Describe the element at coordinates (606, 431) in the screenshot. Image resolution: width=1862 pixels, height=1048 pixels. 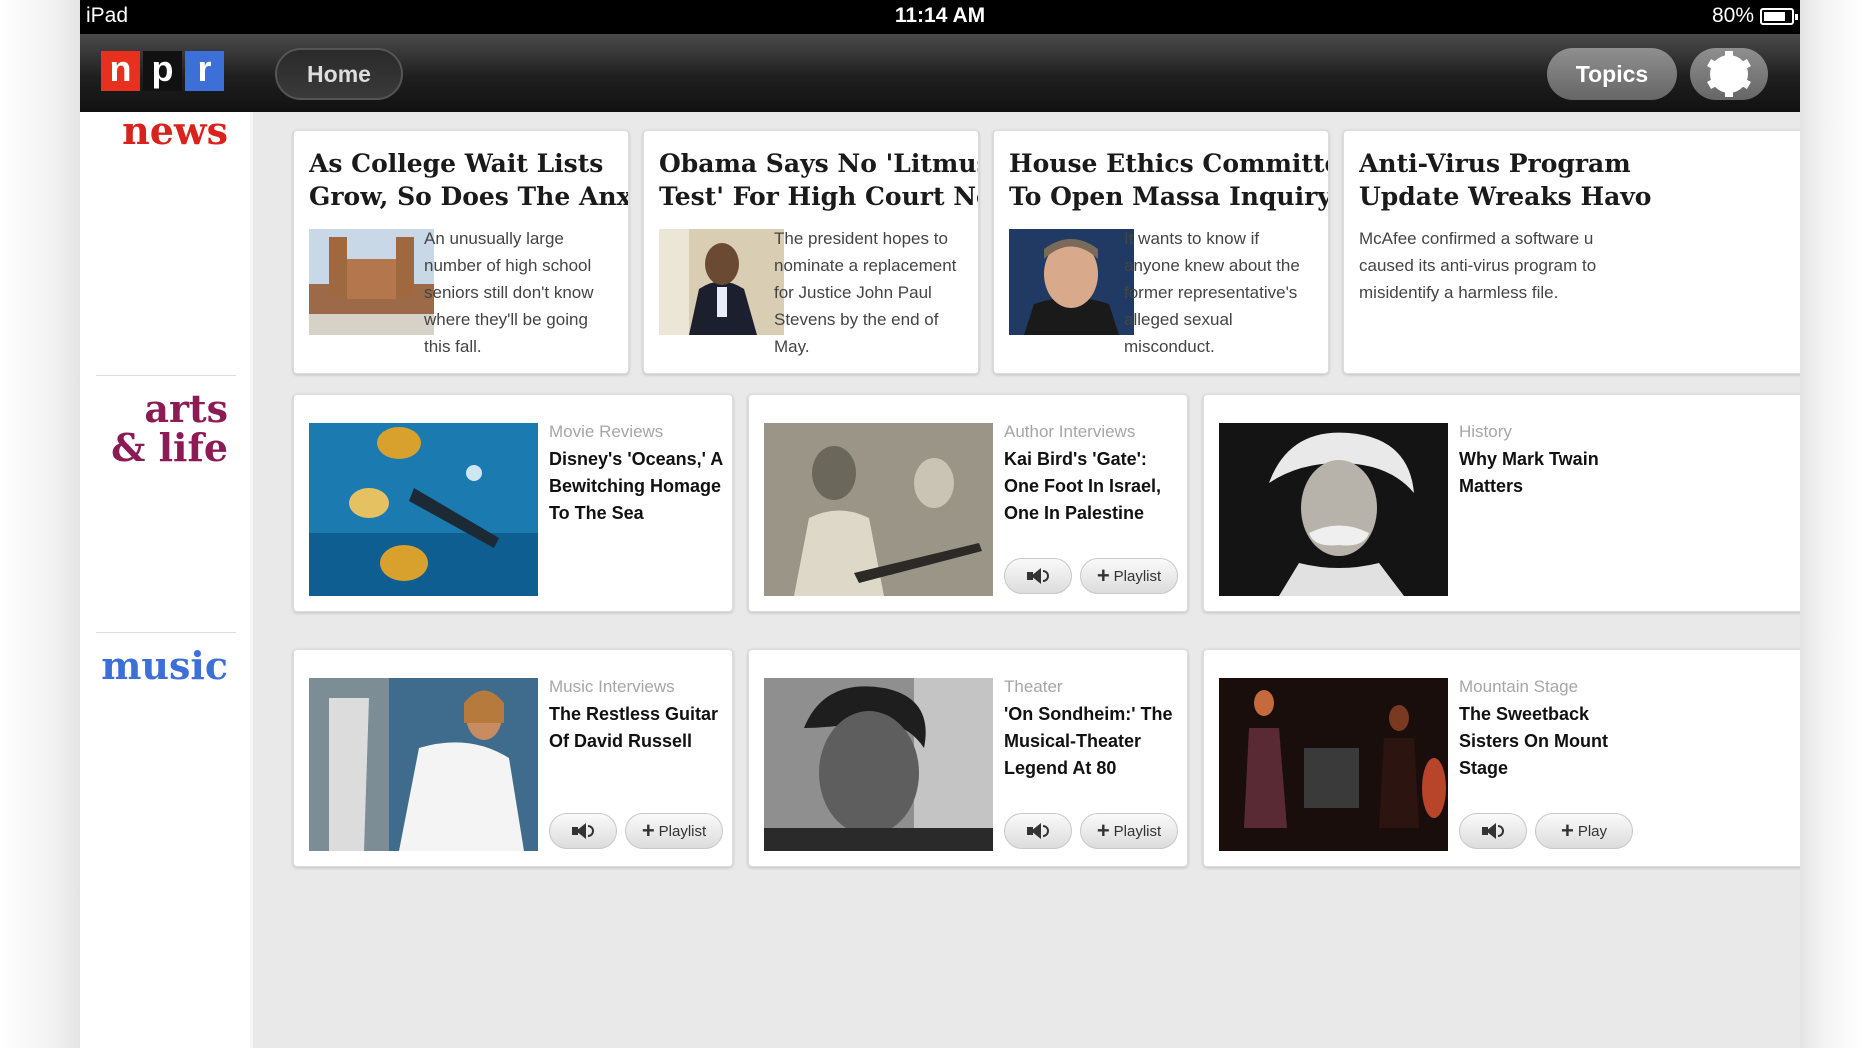
I see `story-category: Movie Reviews` at that location.